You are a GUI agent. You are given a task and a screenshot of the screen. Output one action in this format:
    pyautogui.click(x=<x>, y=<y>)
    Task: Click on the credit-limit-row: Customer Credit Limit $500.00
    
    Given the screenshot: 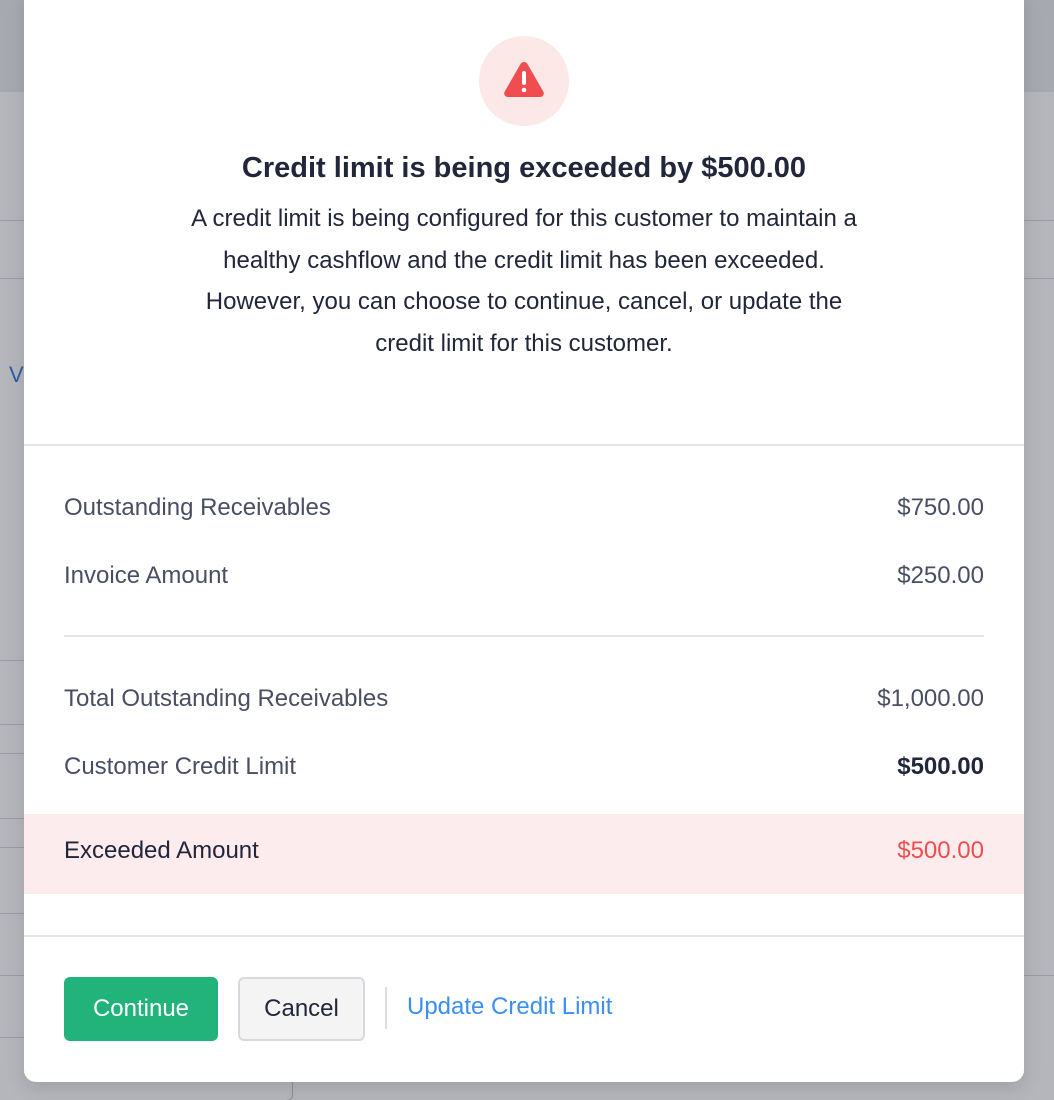 What is the action you would take?
    pyautogui.click(x=524, y=767)
    